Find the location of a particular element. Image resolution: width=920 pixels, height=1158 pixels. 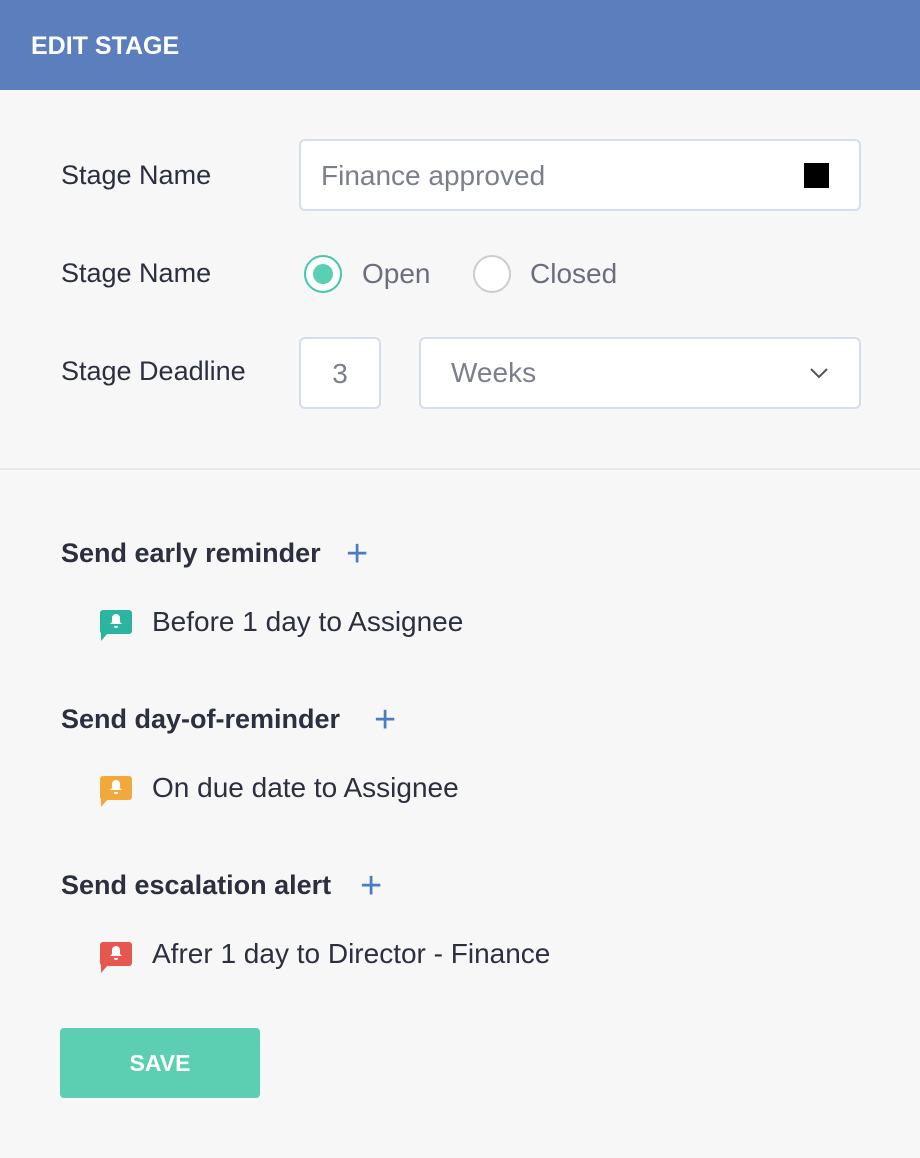

chevron-down-icon is located at coordinates (819, 373).